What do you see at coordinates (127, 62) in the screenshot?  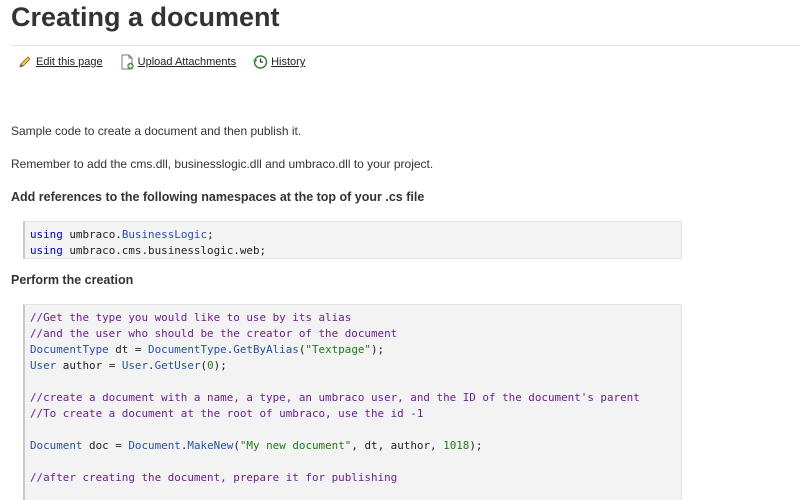 I see `document-add-icon` at bounding box center [127, 62].